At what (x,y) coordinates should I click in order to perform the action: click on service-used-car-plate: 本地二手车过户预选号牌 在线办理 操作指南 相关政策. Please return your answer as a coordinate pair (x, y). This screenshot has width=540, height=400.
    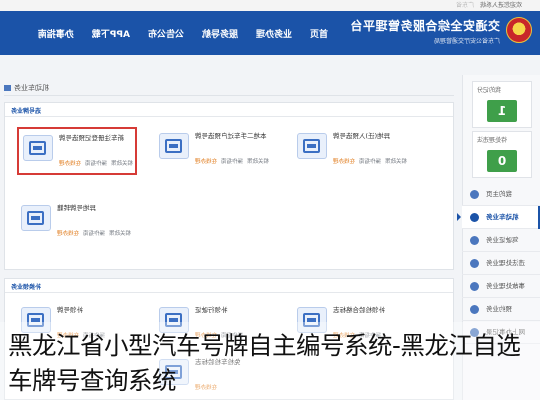
    Looking at the image, I should click on (215, 151).